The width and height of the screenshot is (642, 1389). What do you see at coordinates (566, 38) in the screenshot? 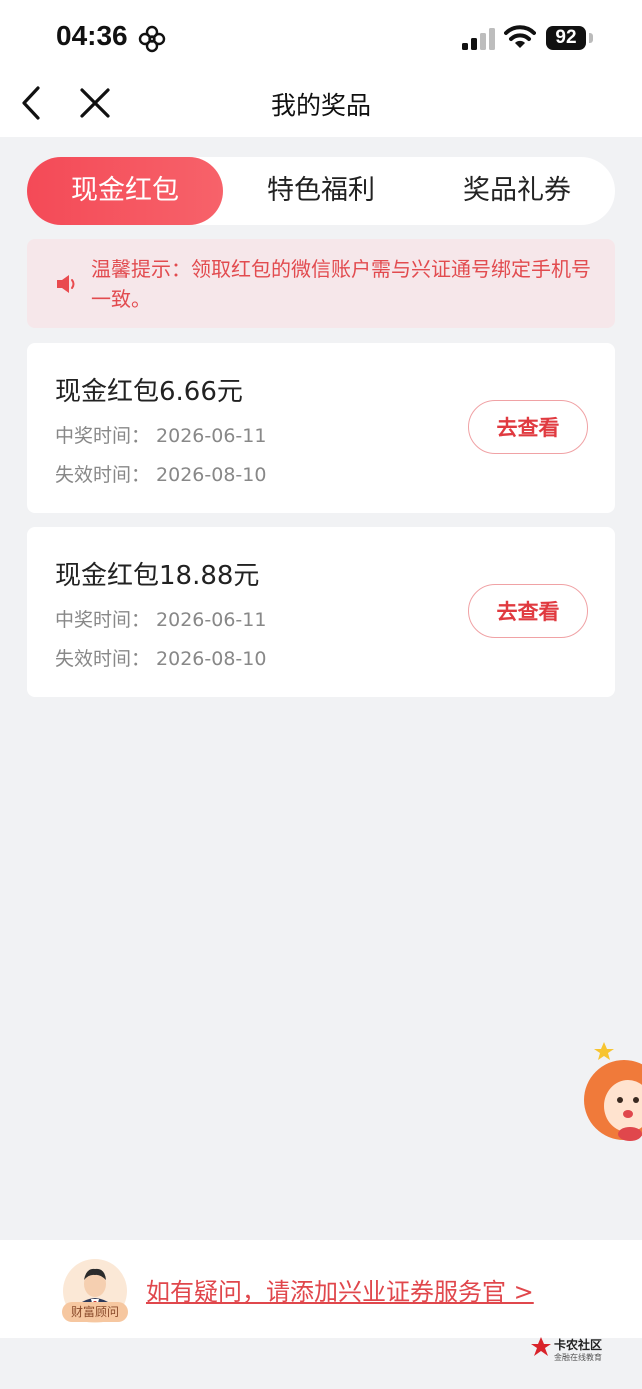
I see `battery-indicator: 92` at bounding box center [566, 38].